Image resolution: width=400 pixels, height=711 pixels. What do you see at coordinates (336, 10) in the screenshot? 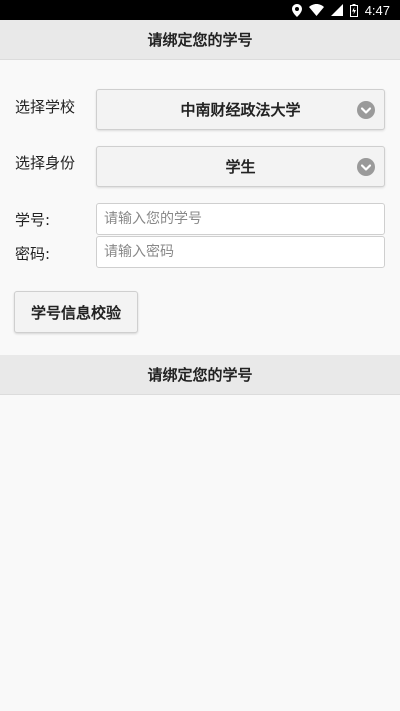
I see `signal-icon` at bounding box center [336, 10].